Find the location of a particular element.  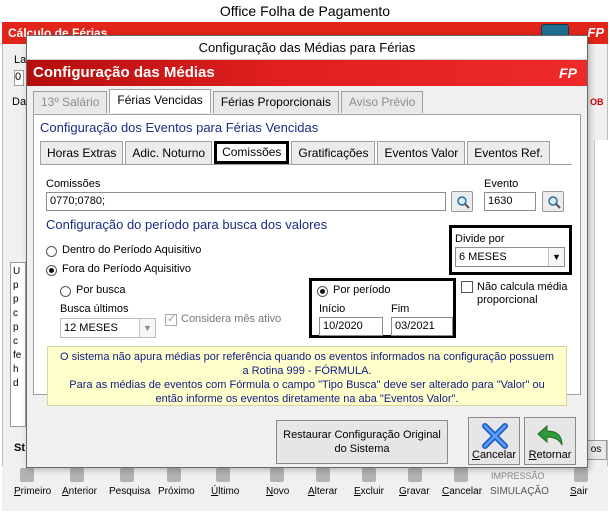

toolbar-search: Pesquisa is located at coordinates (129, 491).